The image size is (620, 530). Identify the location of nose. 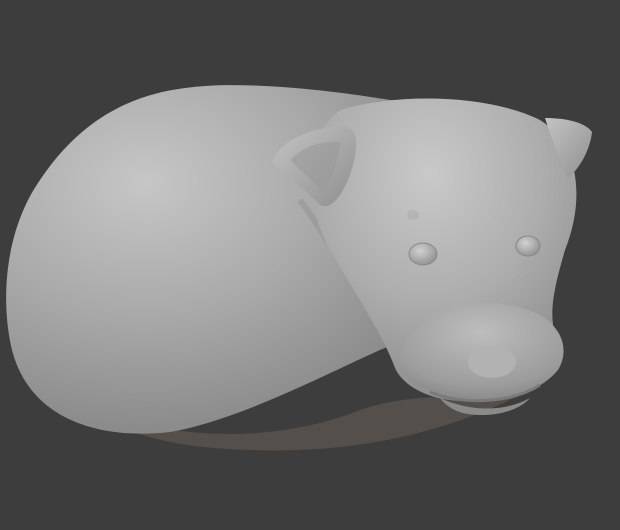
(492, 362).